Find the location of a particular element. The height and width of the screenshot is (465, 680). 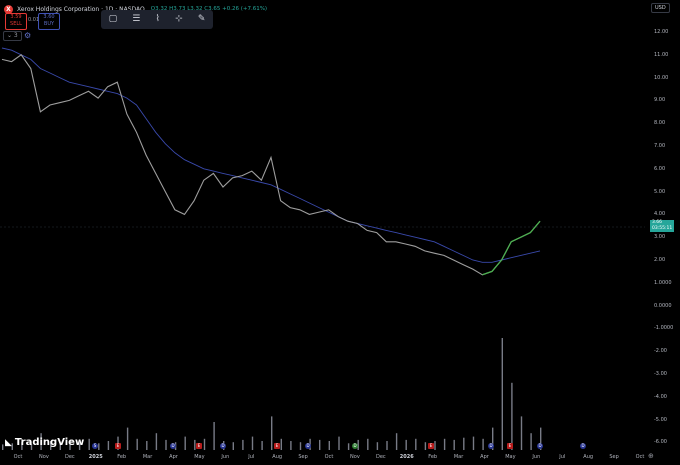

event-marker: S is located at coordinates (95, 446).